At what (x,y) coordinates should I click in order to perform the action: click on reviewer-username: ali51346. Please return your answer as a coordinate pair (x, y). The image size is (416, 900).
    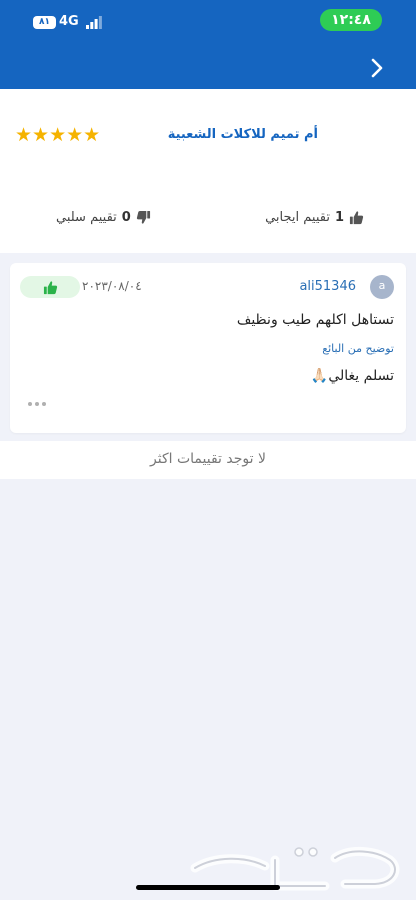
    Looking at the image, I should click on (327, 286).